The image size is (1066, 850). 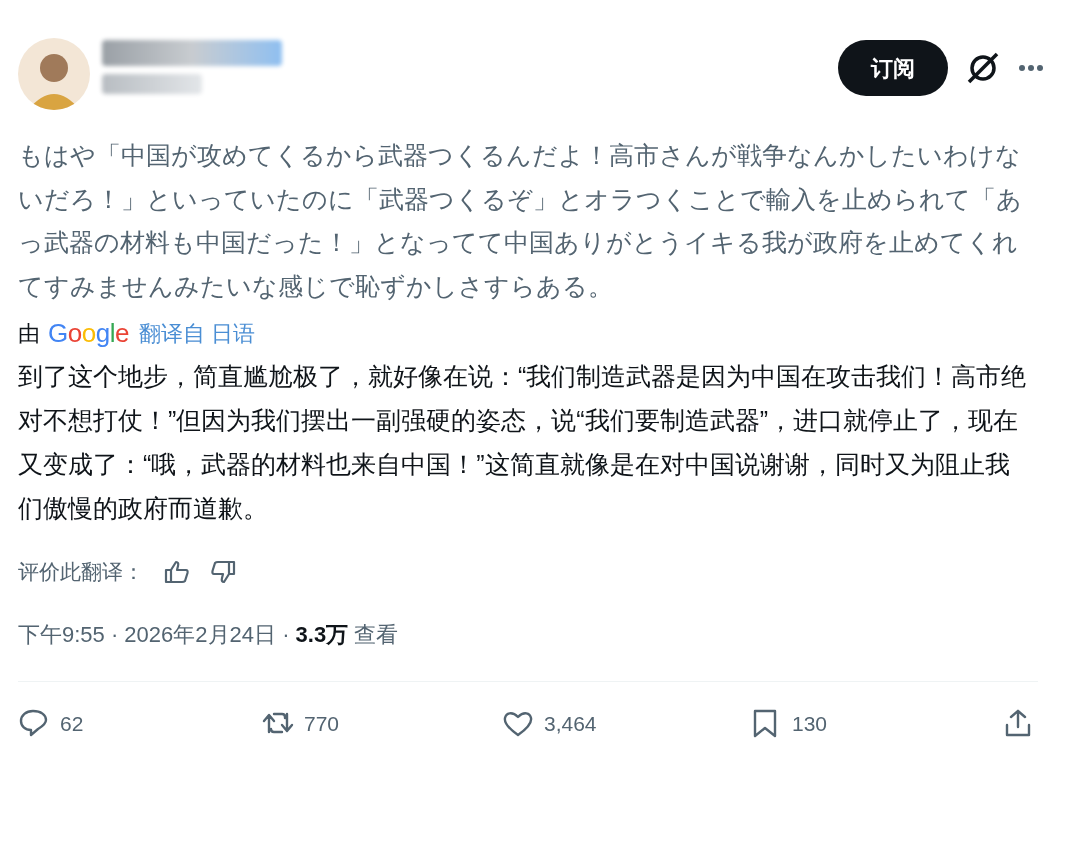 What do you see at coordinates (177, 572) in the screenshot?
I see `thumbs-up-icon` at bounding box center [177, 572].